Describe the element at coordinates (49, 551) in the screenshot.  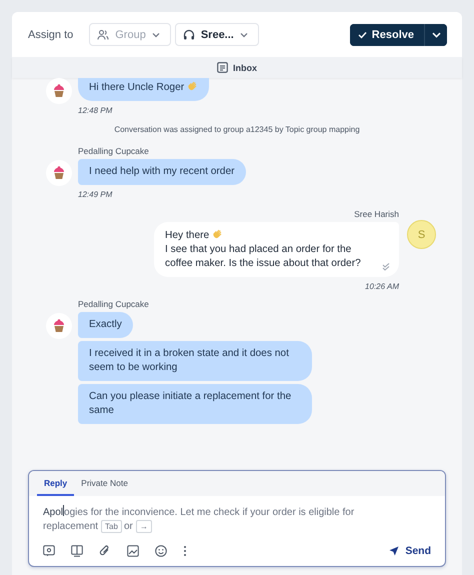
I see `canned-response-icon` at that location.